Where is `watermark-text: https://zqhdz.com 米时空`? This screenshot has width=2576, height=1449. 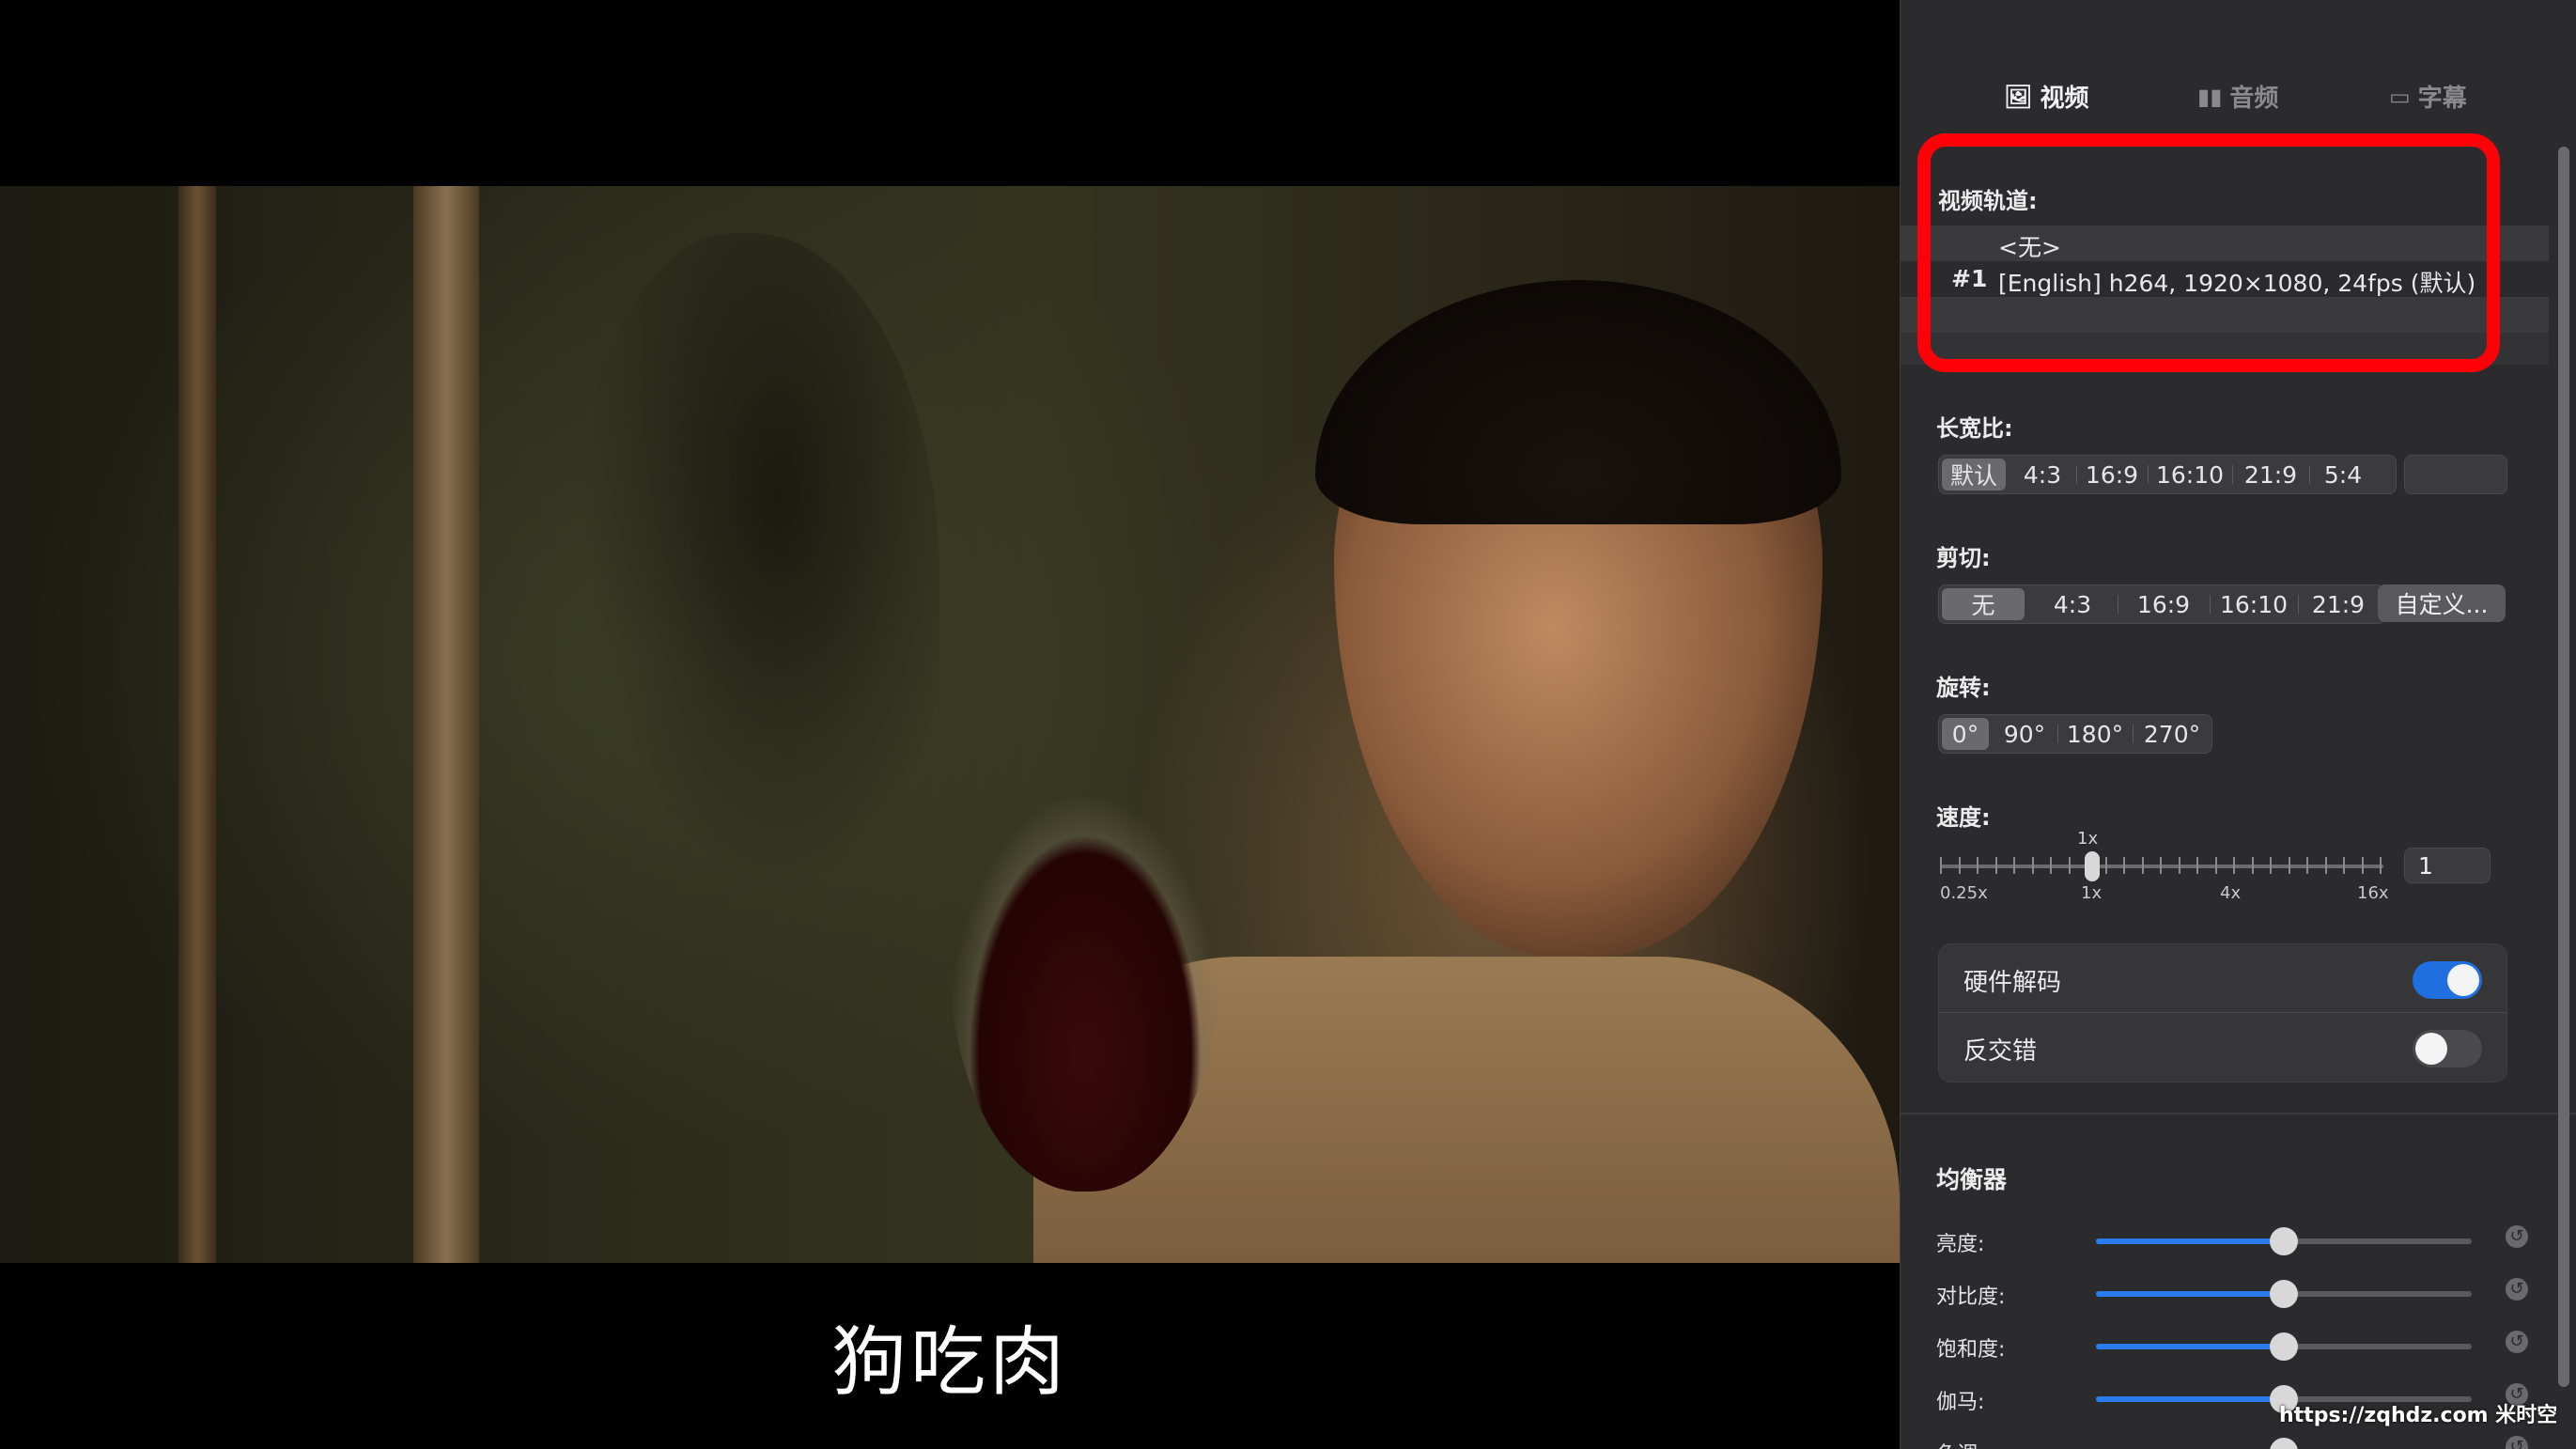
watermark-text: https://zqhdz.com 米时空 is located at coordinates (2418, 1415).